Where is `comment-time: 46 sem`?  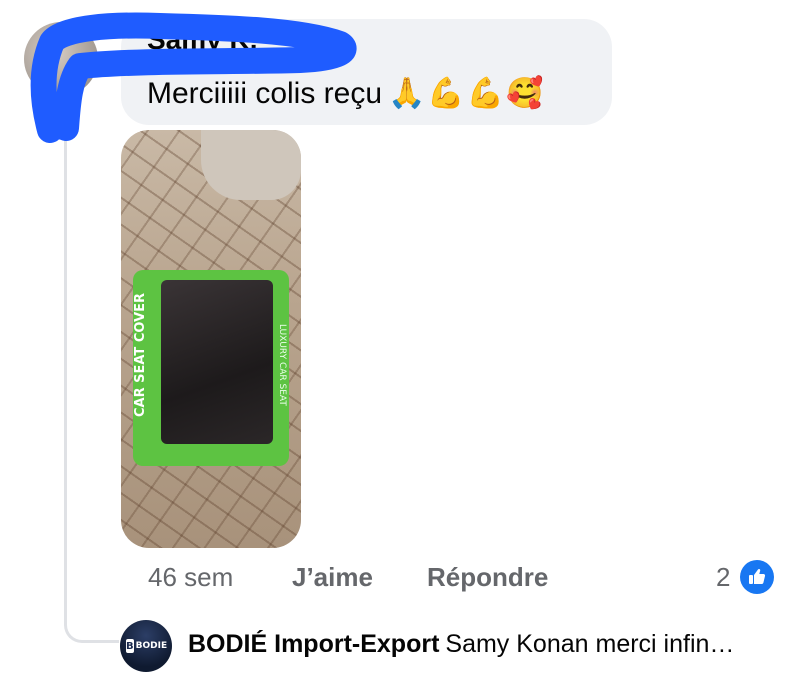 comment-time: 46 sem is located at coordinates (190, 577).